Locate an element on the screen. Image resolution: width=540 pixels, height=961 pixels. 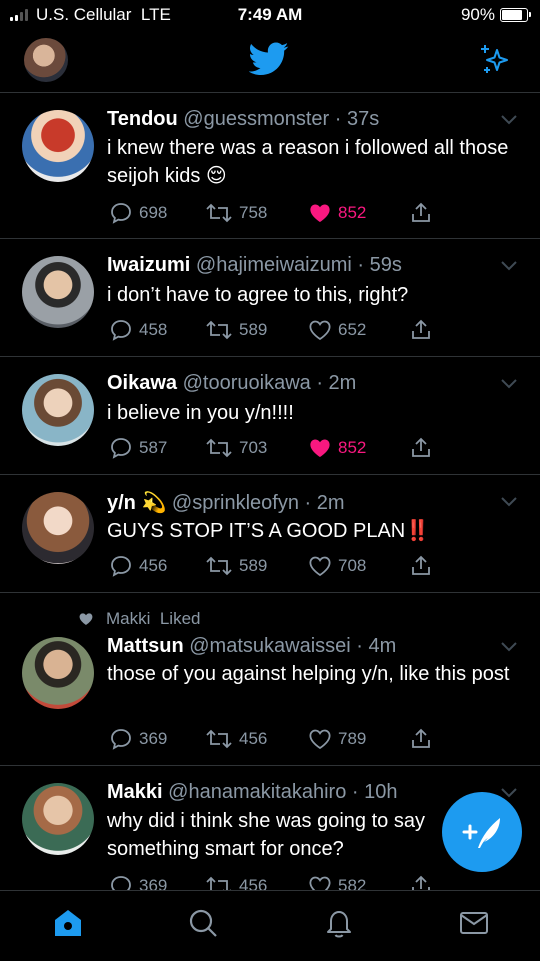
user-handle: @sprinkleofyn is located at coordinates (235, 503).